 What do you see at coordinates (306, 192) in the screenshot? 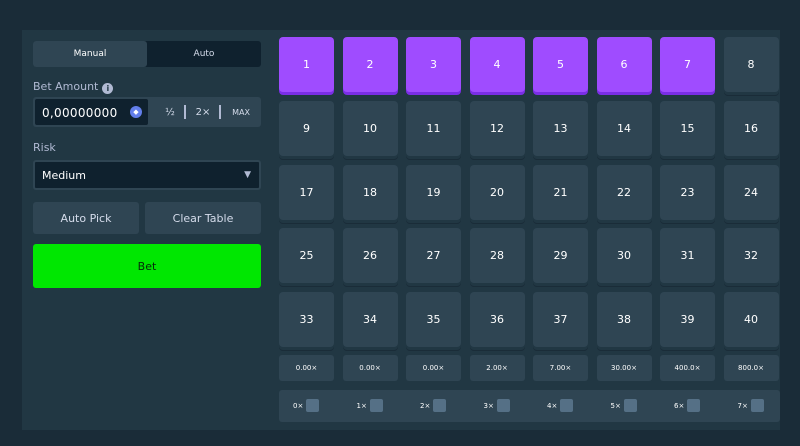
I see `tile-17: 17` at bounding box center [306, 192].